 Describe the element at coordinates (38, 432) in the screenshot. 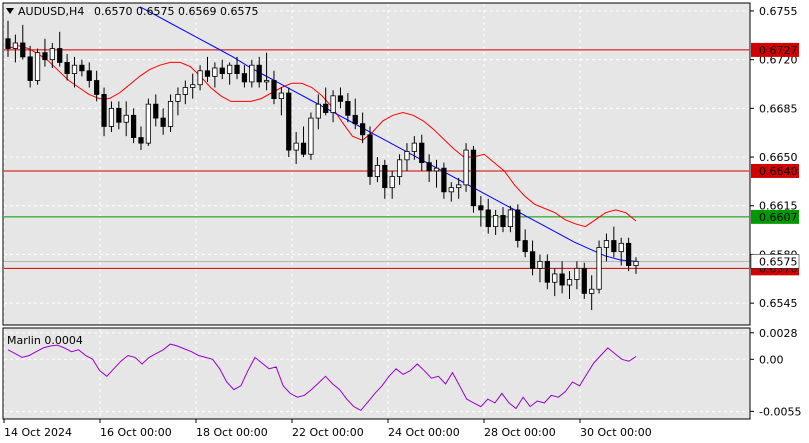

I see `time-tick-label: 14 Oct 2024` at that location.